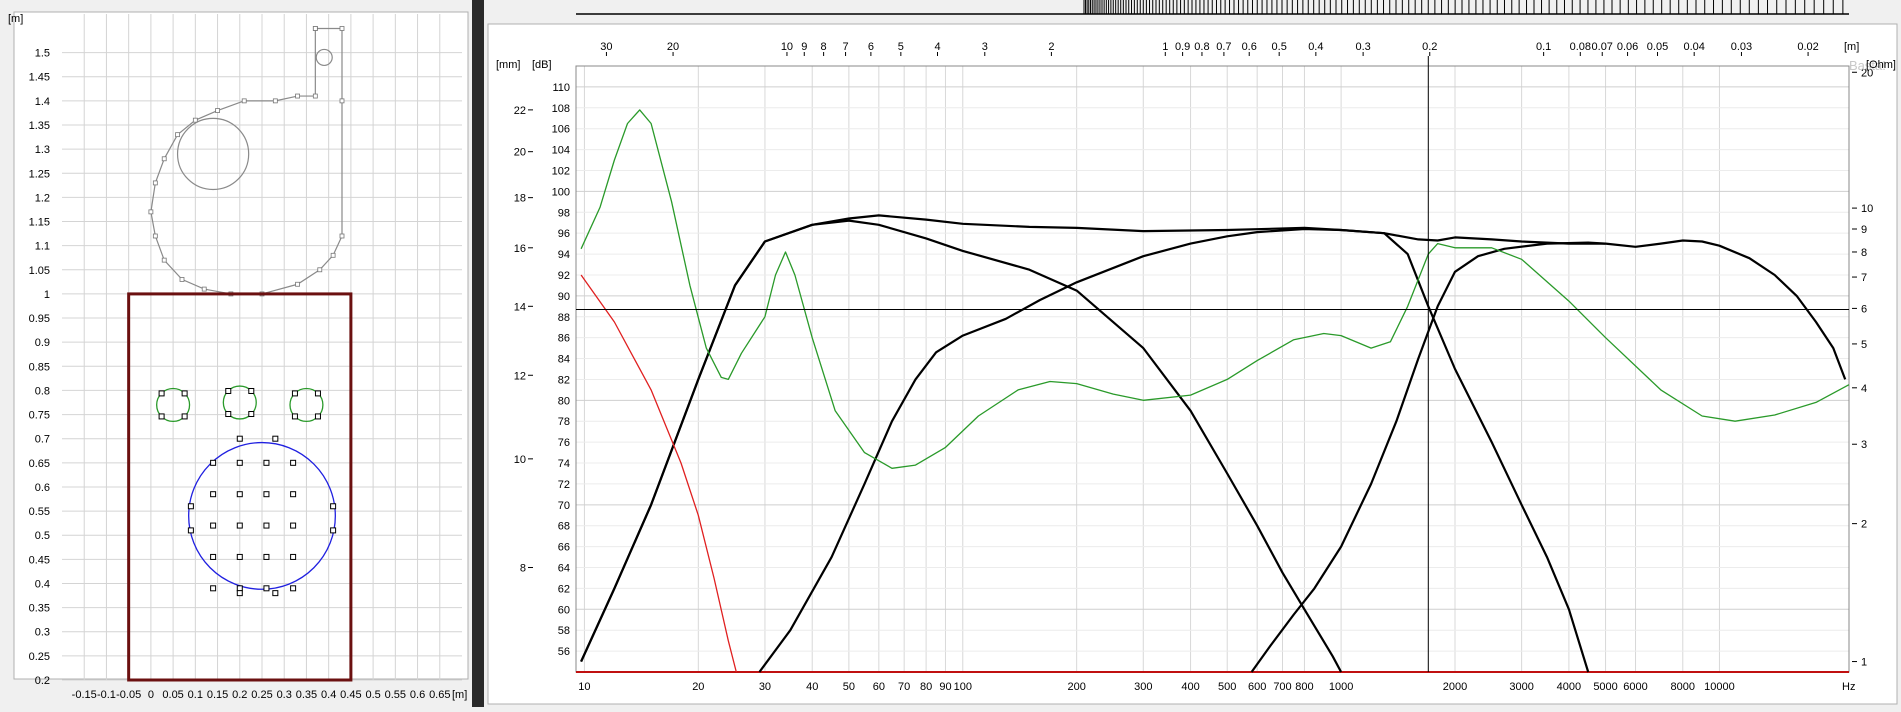 The width and height of the screenshot is (1901, 712). I want to click on db-tick-label: 68, so click(564, 527).